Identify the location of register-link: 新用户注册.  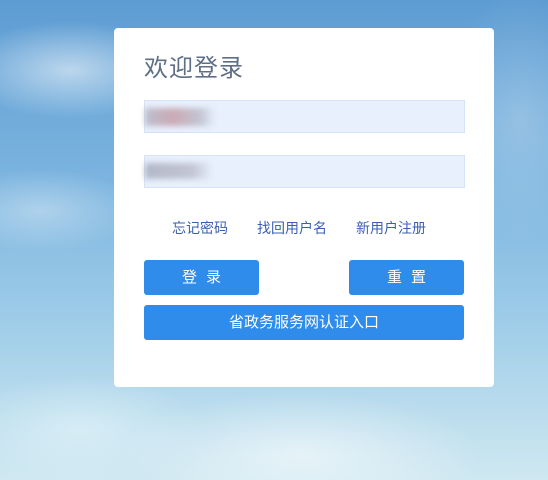
(391, 228).